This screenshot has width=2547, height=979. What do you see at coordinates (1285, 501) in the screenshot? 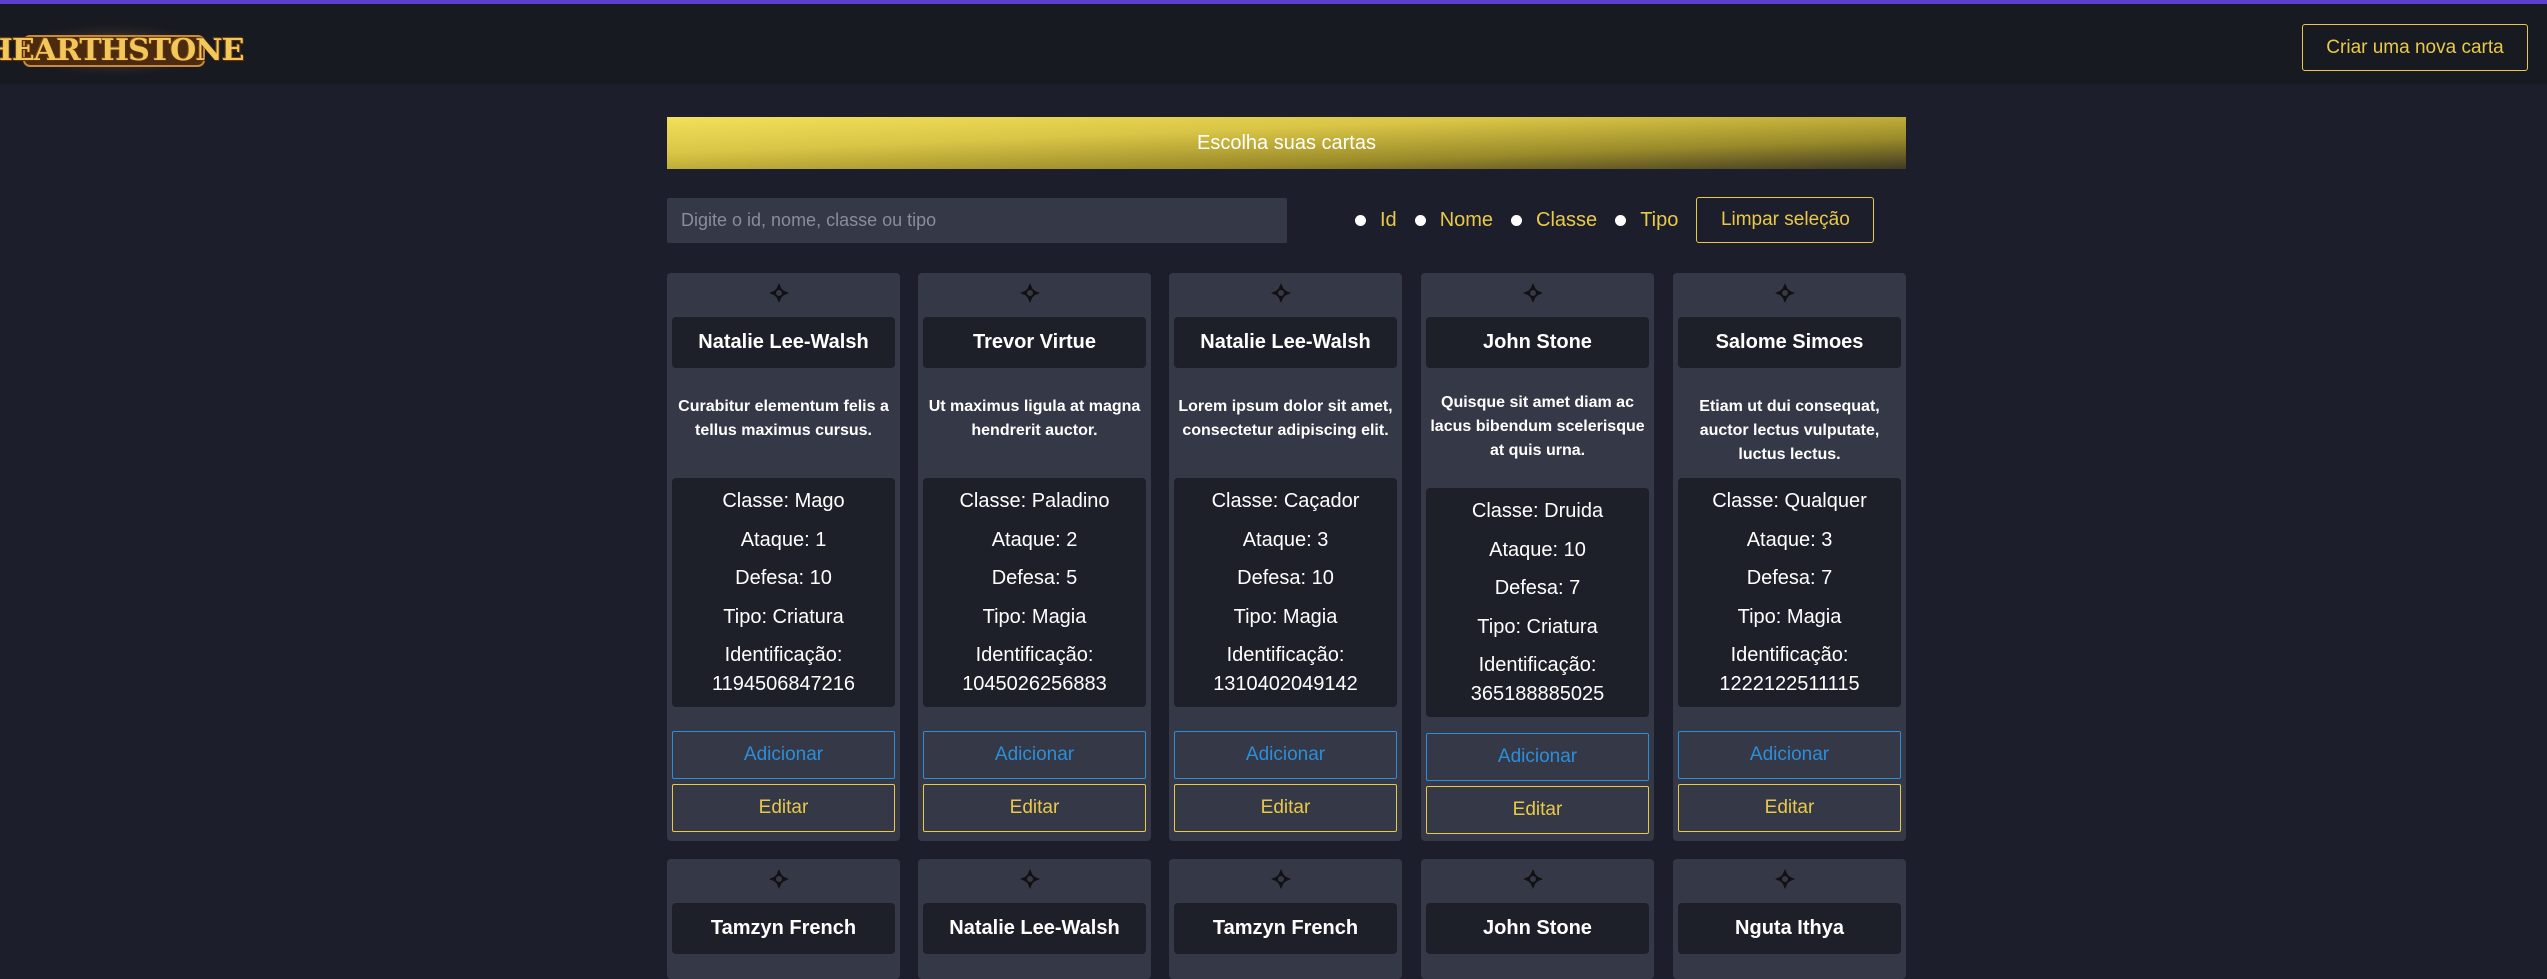
I see `card-classe: Classe: Caçador` at bounding box center [1285, 501].